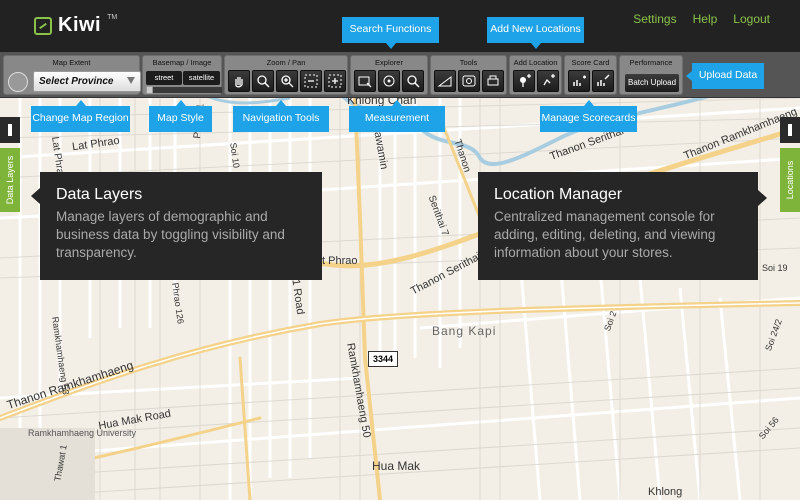 The height and width of the screenshot is (500, 800). What do you see at coordinates (287, 81) in the screenshot?
I see `zoom-in-icon` at bounding box center [287, 81].